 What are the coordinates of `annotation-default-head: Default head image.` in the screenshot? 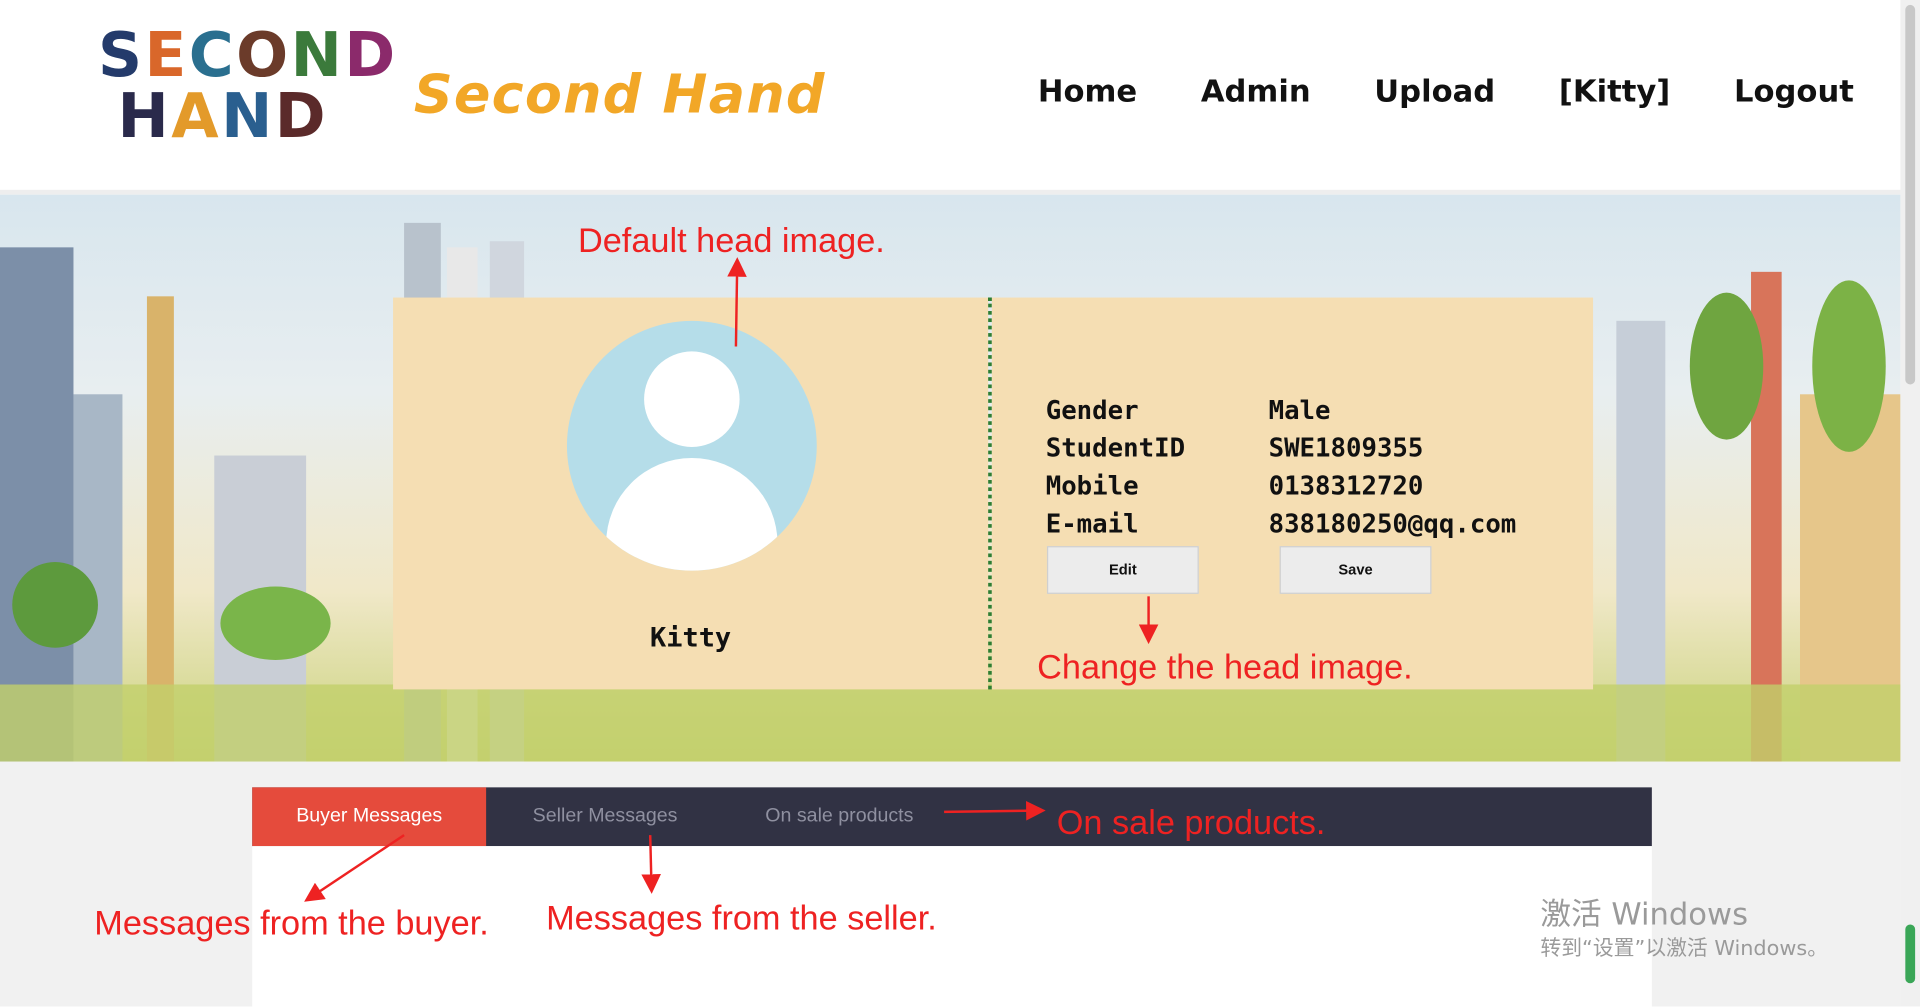 It's located at (731, 240).